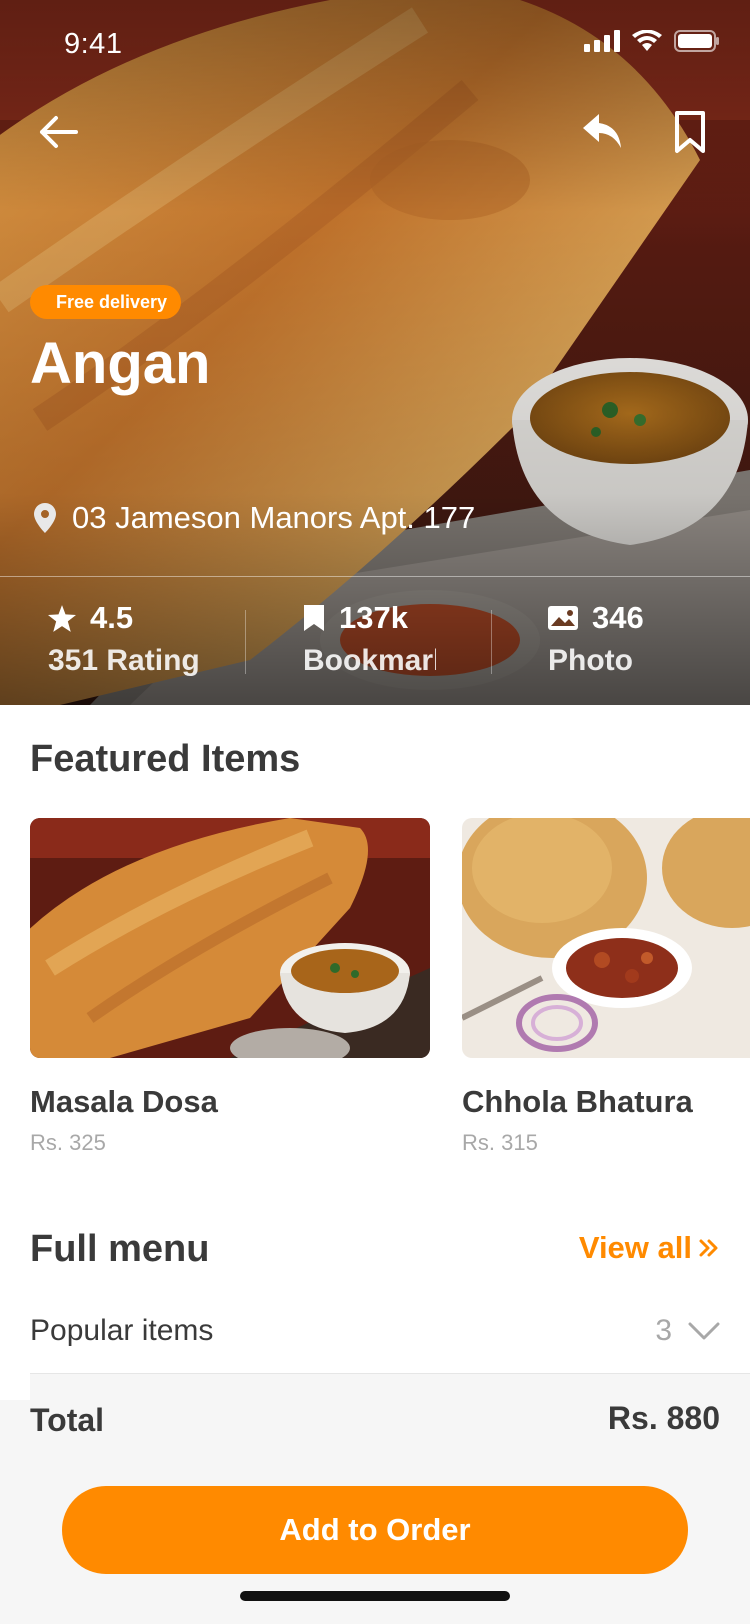 This screenshot has width=750, height=1624. I want to click on item-price: Rs. 315, so click(500, 1142).